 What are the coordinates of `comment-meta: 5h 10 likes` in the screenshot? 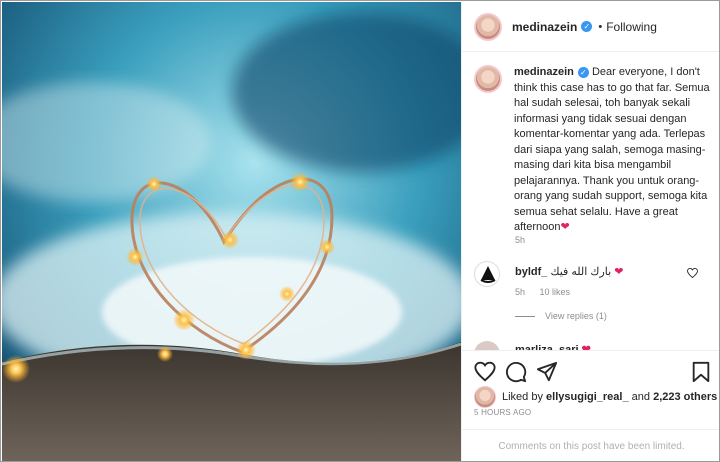 It's located at (548, 292).